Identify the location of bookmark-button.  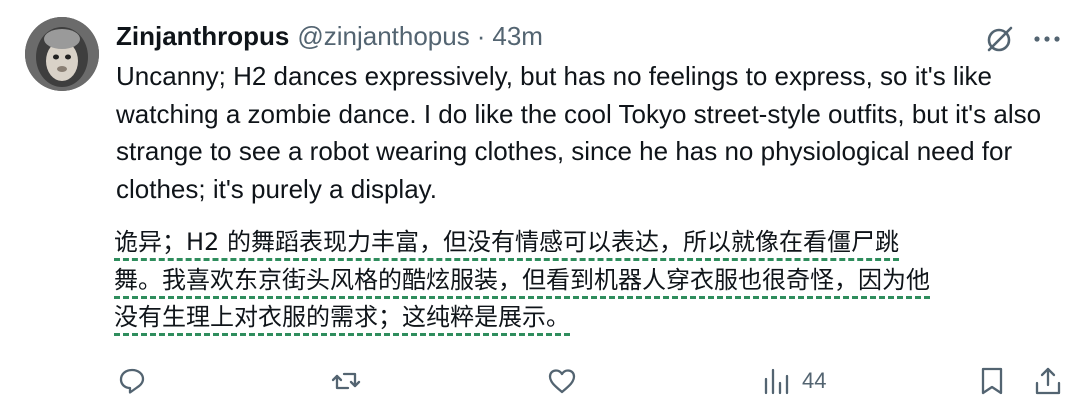
(992, 381).